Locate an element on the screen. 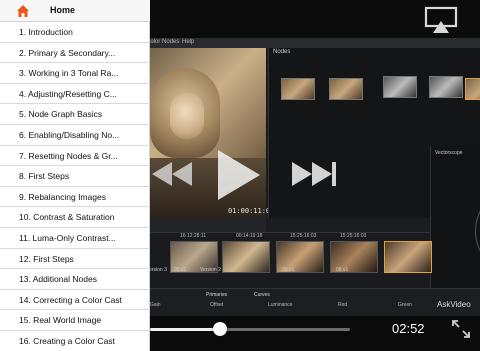 This screenshot has height=351, width=480. lesson-label: 16. Creating a Color Cast is located at coordinates (67, 340).